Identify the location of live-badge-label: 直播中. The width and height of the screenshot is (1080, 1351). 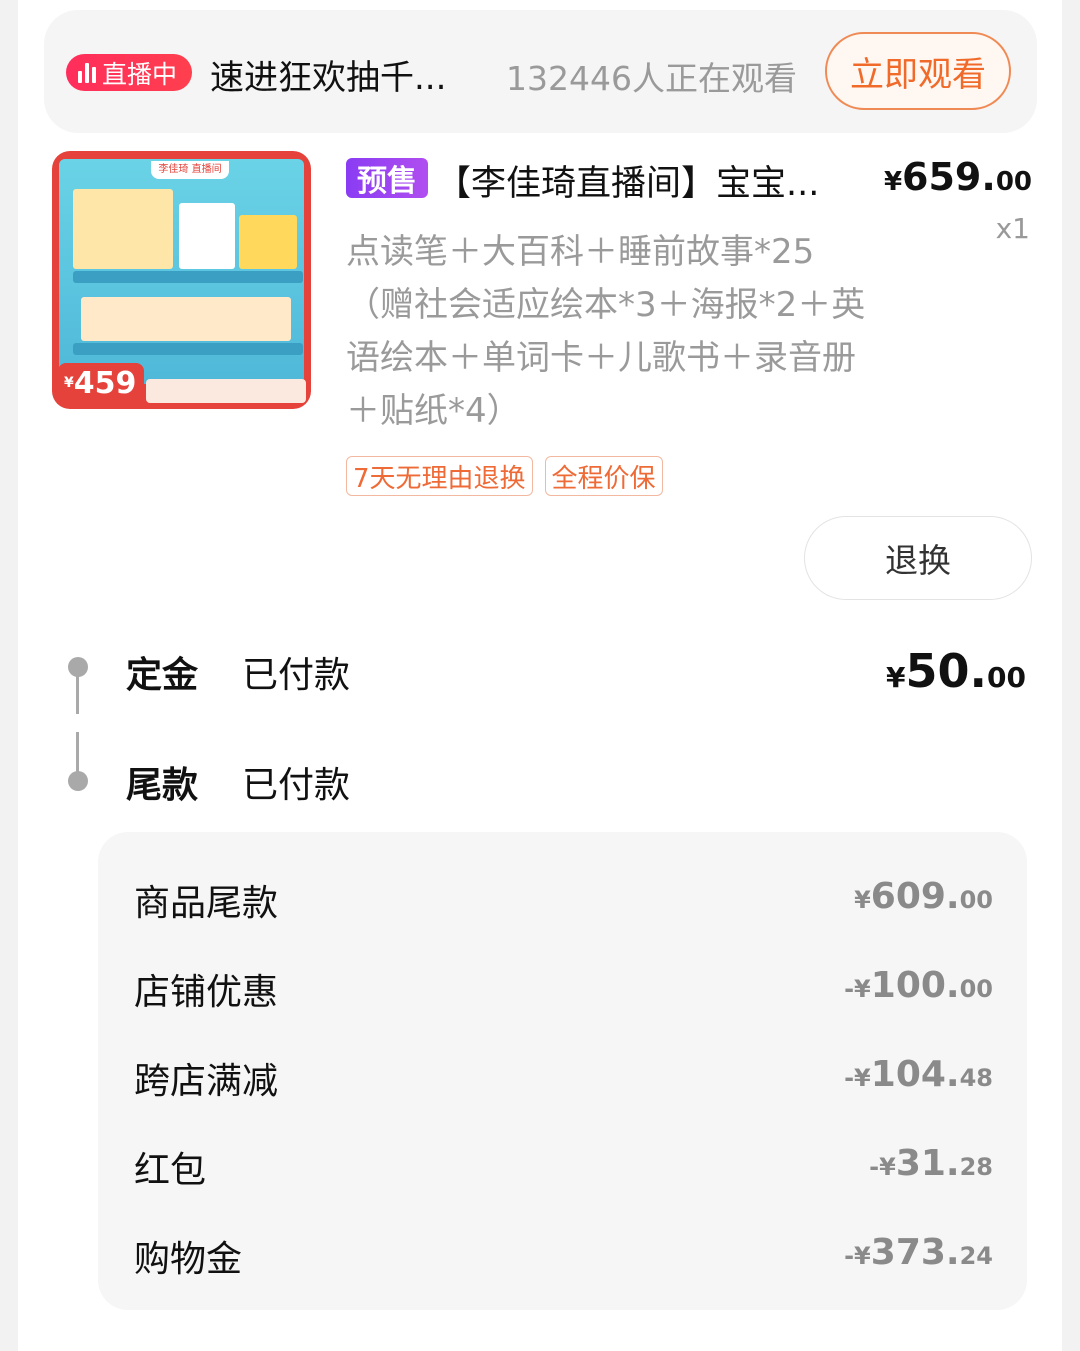
(140, 74).